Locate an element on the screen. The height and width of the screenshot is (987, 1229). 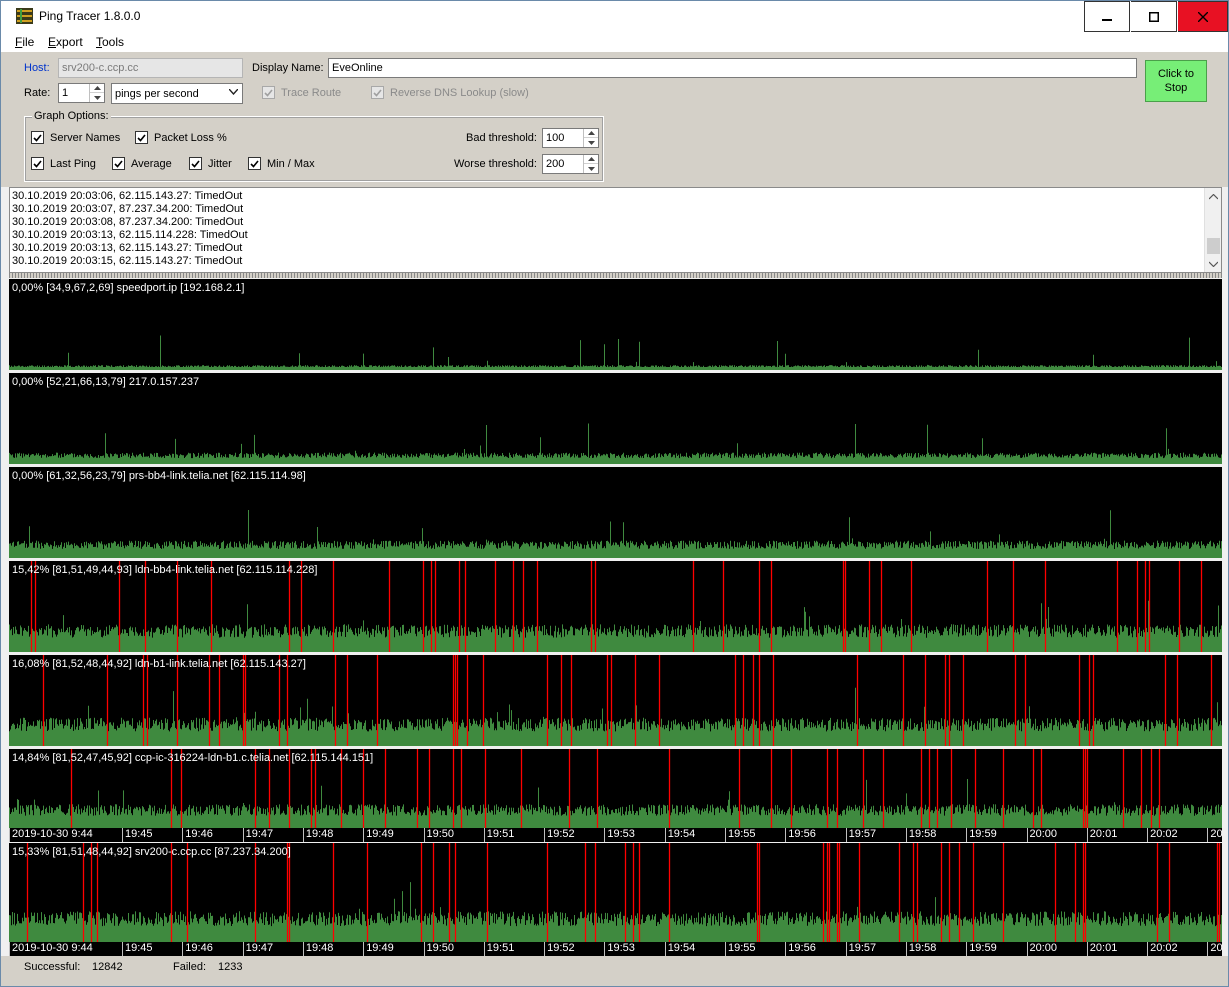
time-axis-tick: 20:02 is located at coordinates (1162, 949).